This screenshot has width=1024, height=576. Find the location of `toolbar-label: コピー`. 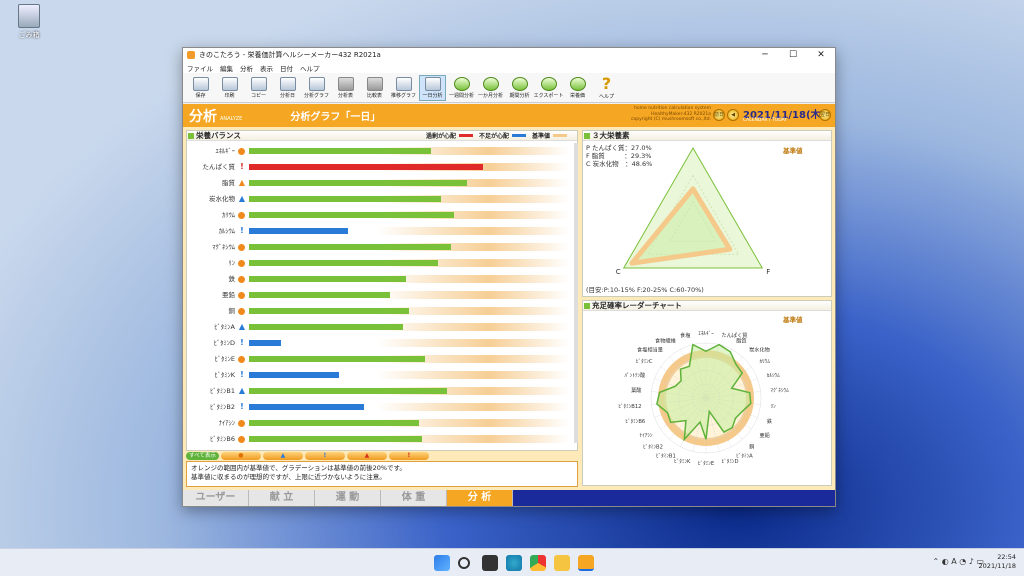

toolbar-label: コピー is located at coordinates (258, 95).